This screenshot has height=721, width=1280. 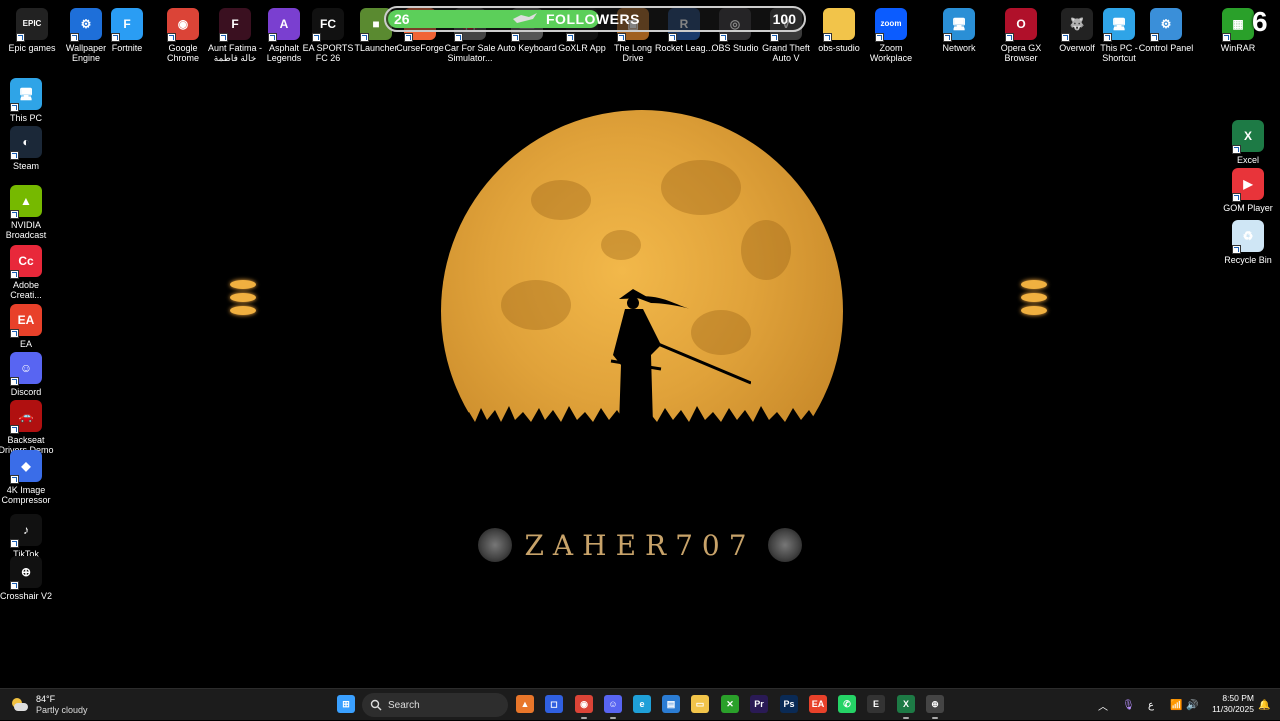 I want to click on desktop-left-nvidia-broadcast: ▲ NVIDIA Broadcast, so click(x=28, y=212).